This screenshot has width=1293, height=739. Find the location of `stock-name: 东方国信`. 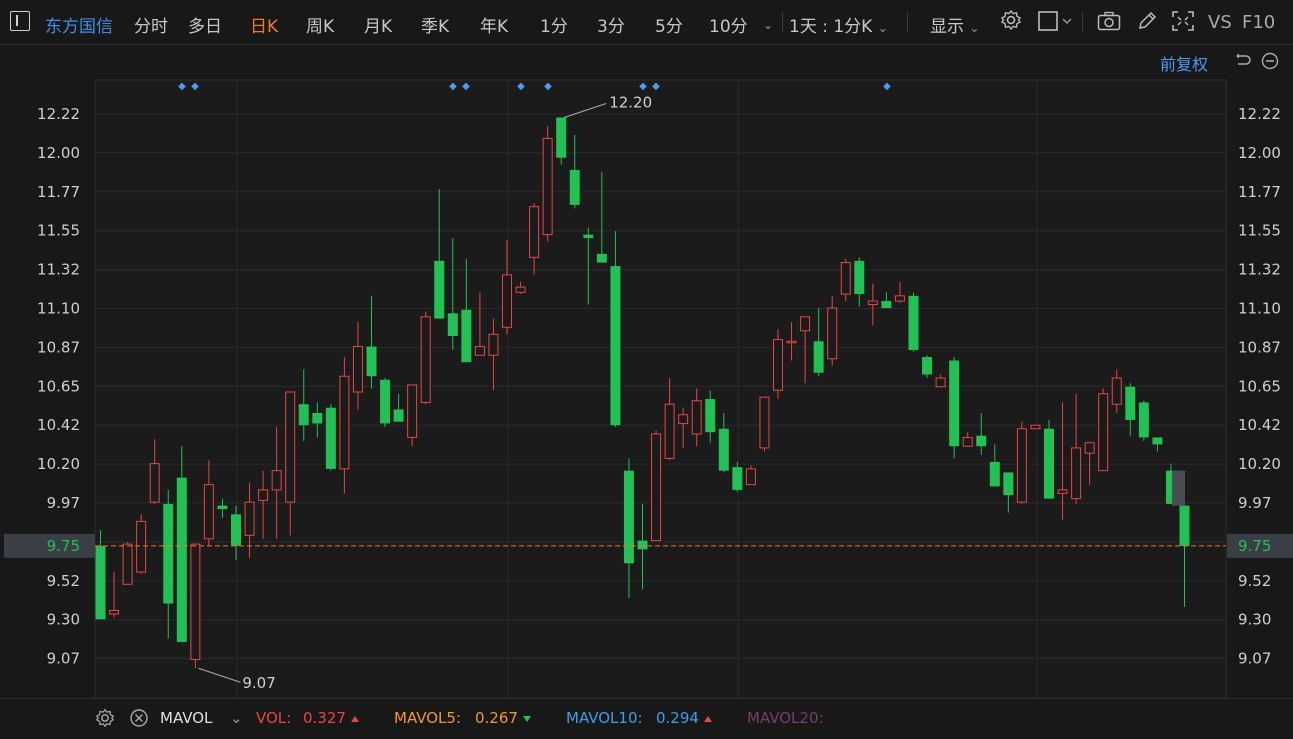

stock-name: 东方国信 is located at coordinates (79, 24).